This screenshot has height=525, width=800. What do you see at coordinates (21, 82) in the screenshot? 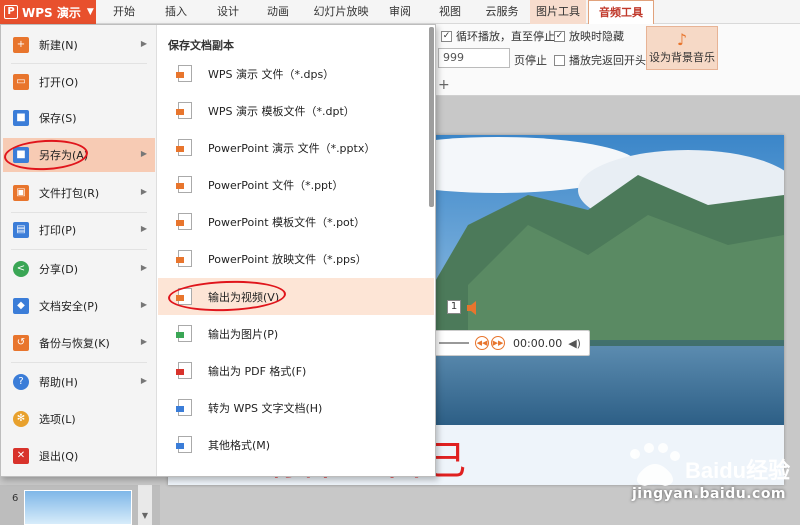
I see `folder-icon: ▭` at bounding box center [21, 82].